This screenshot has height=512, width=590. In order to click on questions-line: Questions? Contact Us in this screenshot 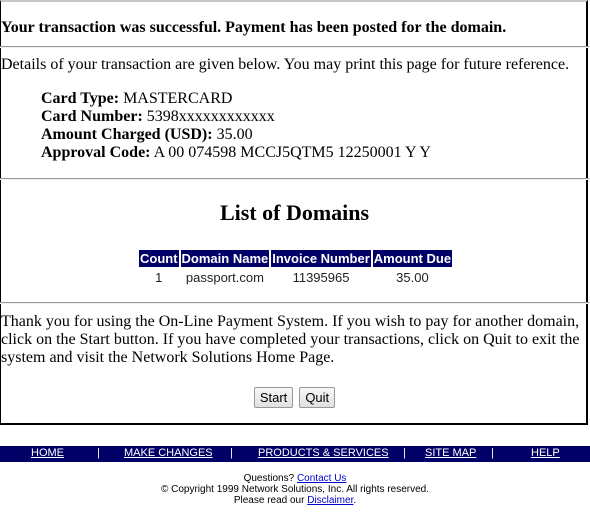, I will do `click(295, 478)`.